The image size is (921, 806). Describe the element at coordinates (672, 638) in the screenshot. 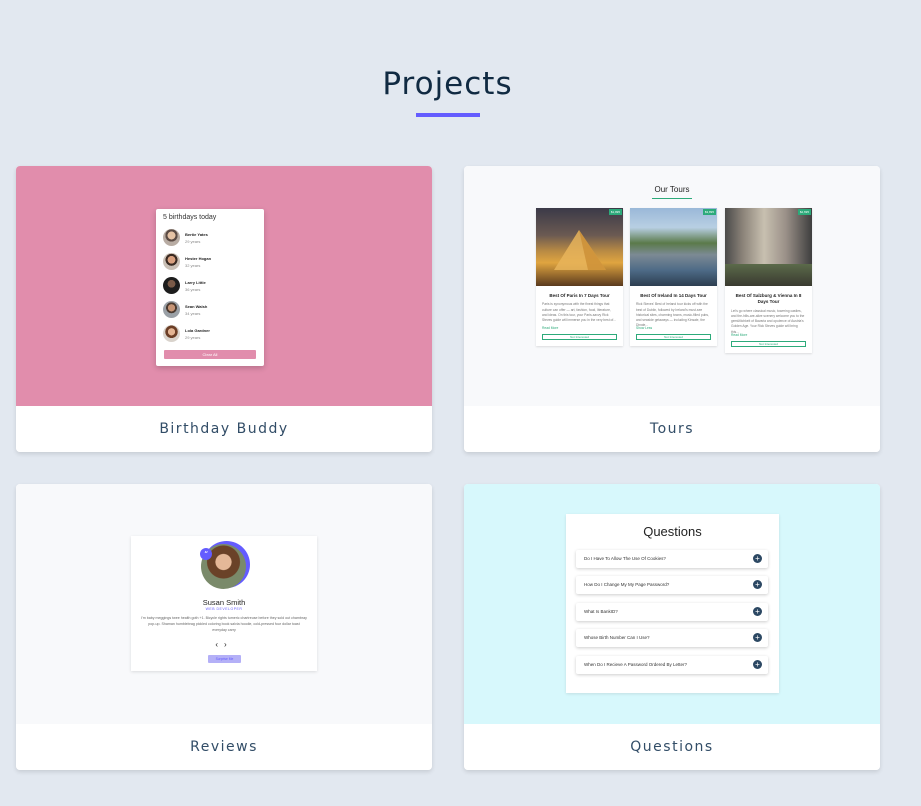

I see `question-item: Whose Birth Number Can I Use? +` at that location.